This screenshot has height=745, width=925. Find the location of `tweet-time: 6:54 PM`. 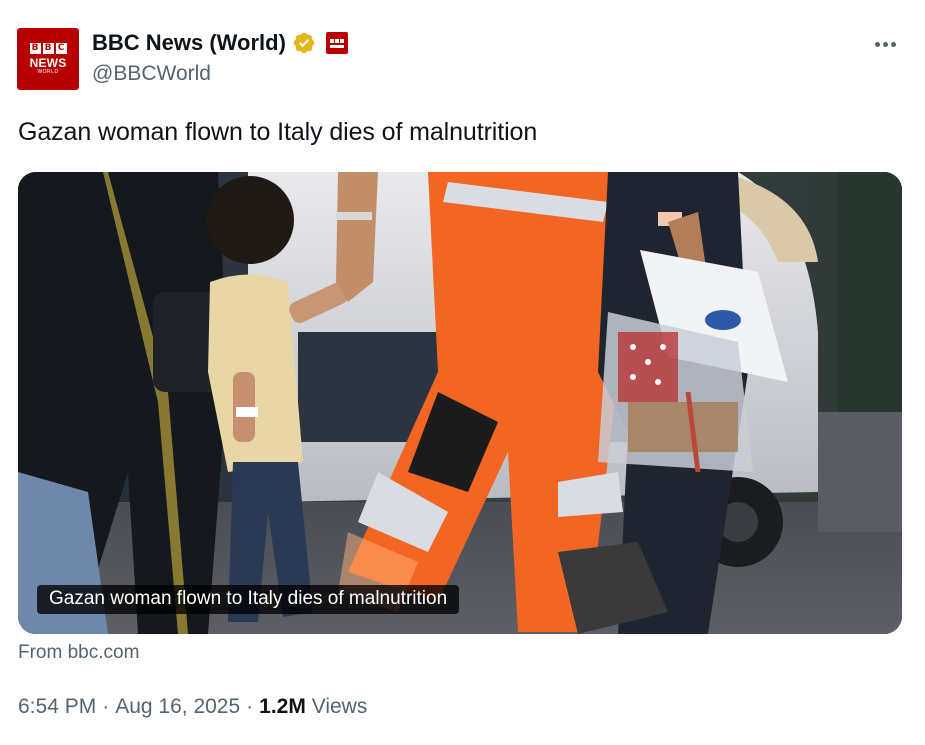

tweet-time: 6:54 PM is located at coordinates (57, 707).